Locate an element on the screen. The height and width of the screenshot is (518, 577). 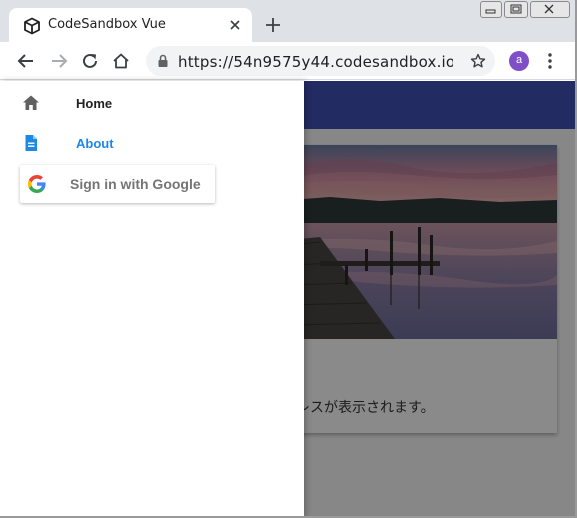
profile-avatar: a is located at coordinates (519, 61).